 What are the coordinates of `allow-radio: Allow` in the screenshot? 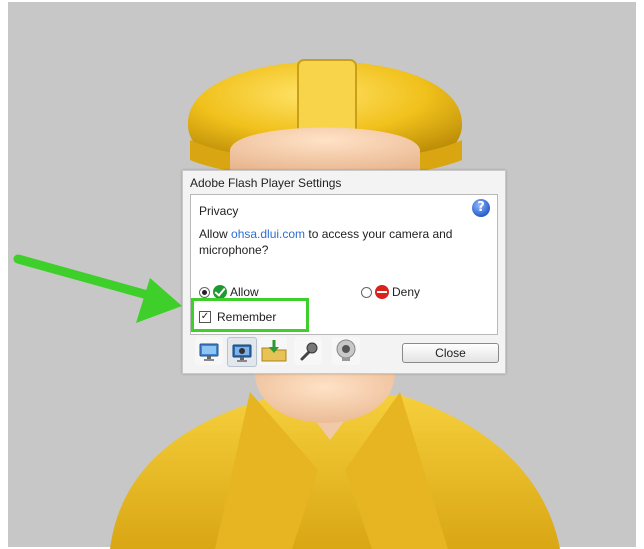 It's located at (229, 292).